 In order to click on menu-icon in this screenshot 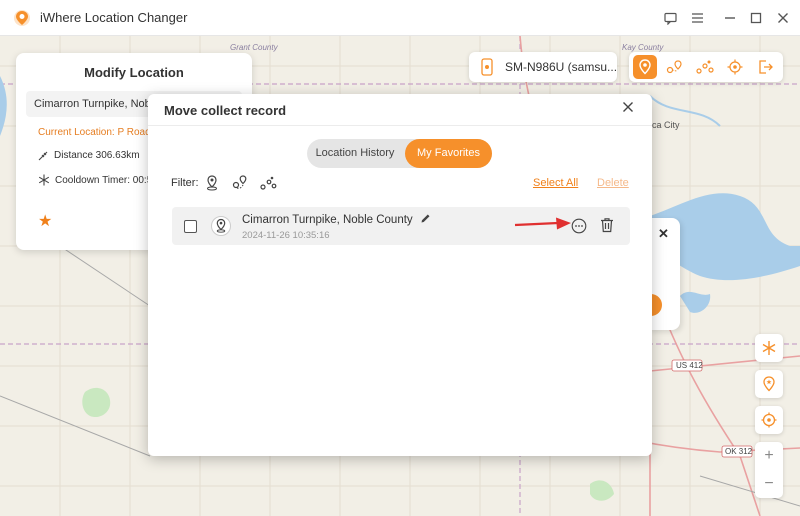, I will do `click(697, 18)`.